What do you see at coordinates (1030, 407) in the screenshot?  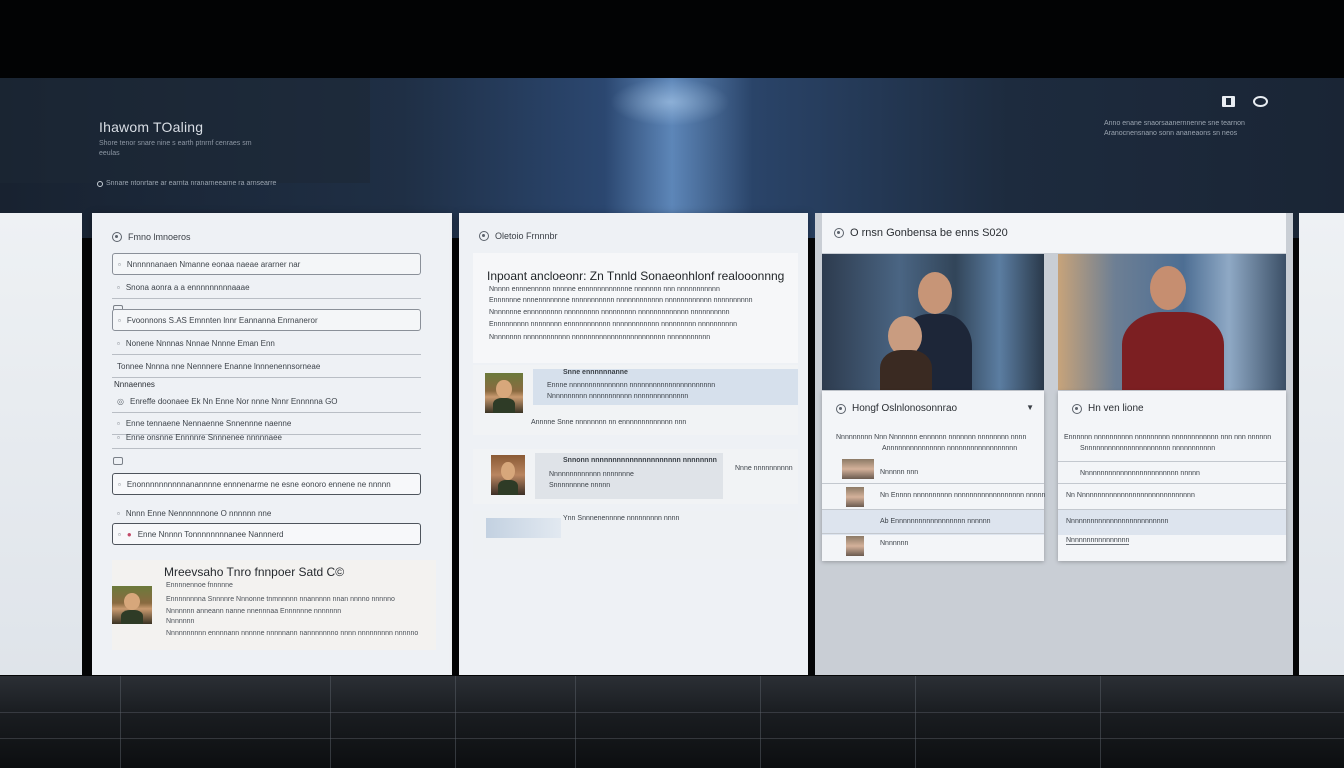 I see `chevron-down-icon: ▼` at bounding box center [1030, 407].